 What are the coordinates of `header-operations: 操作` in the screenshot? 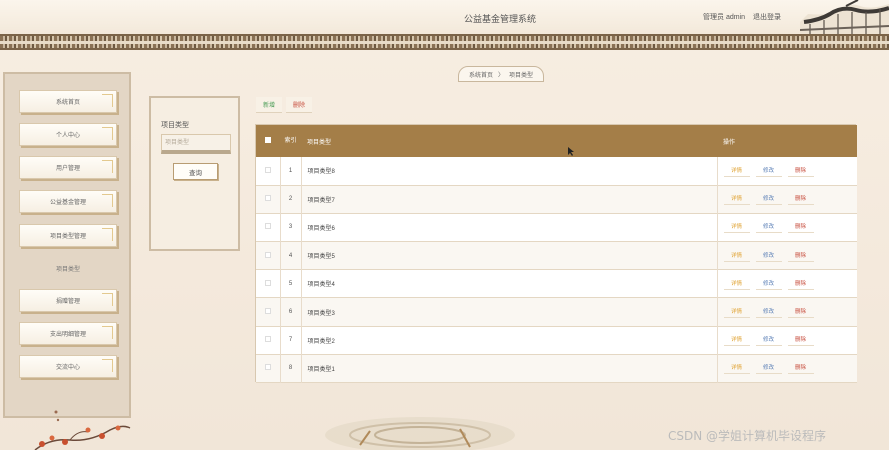 It's located at (729, 142).